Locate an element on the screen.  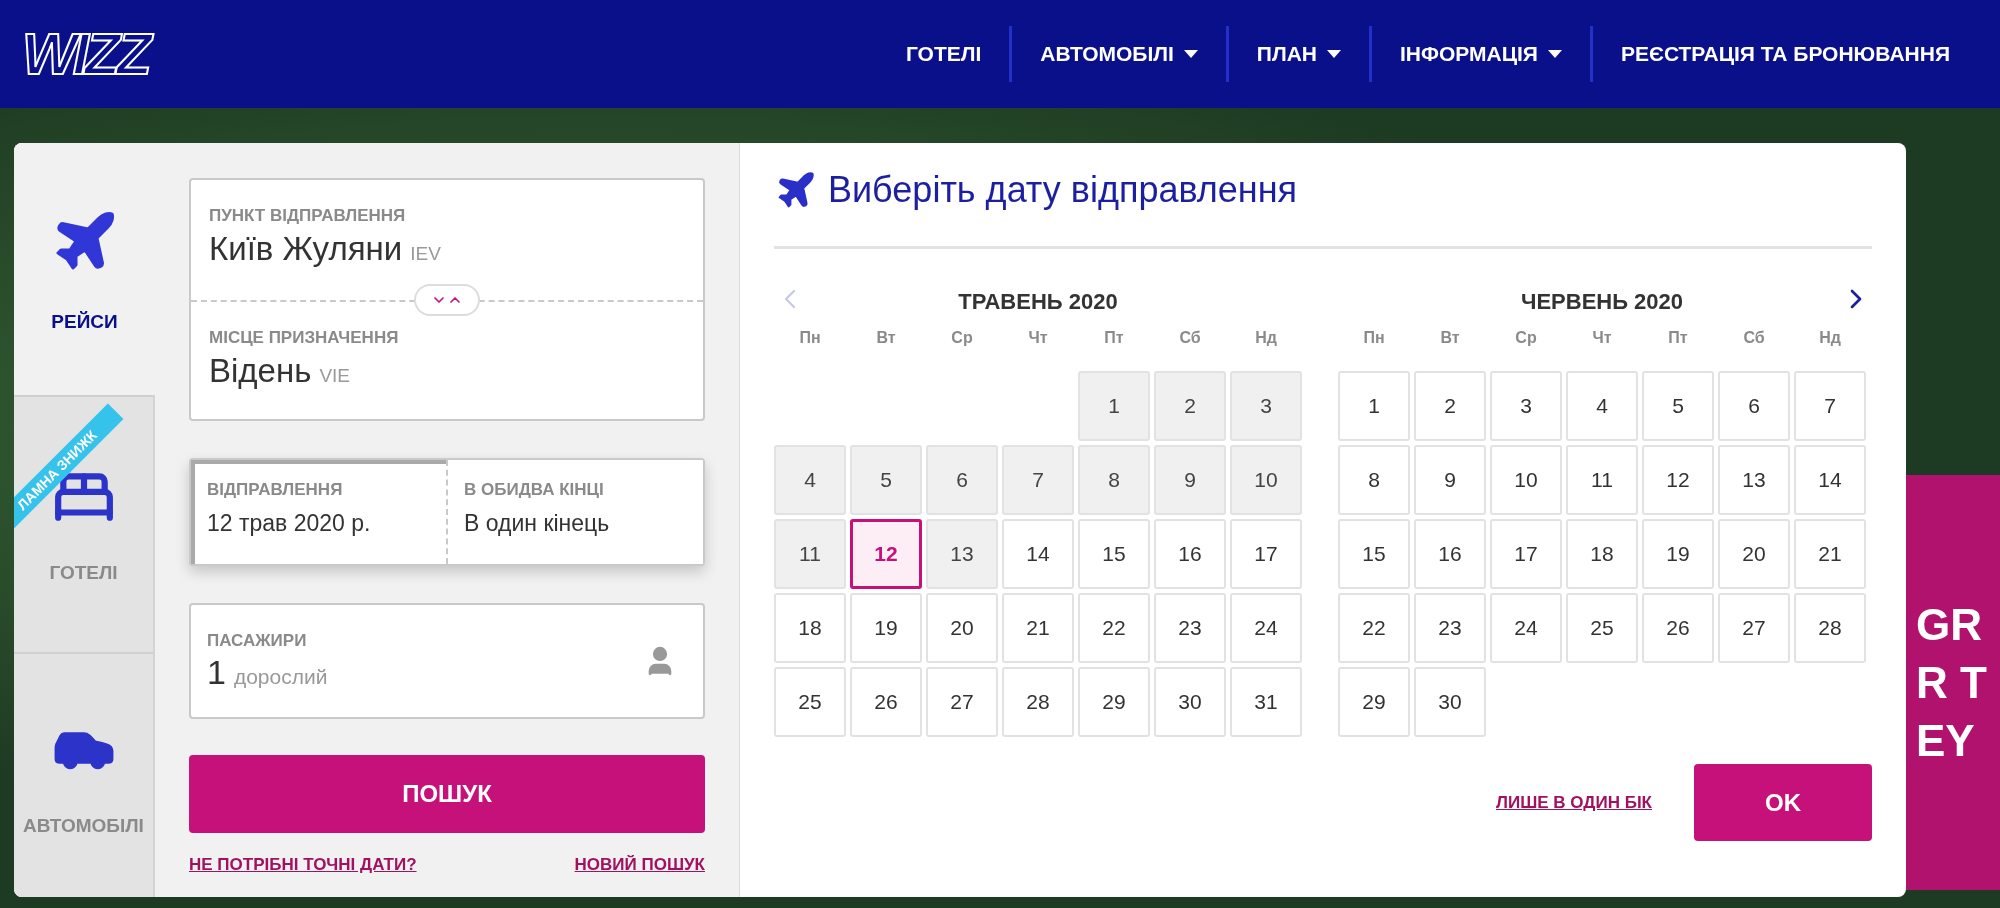
promo-text: GR is located at coordinates (1949, 624).